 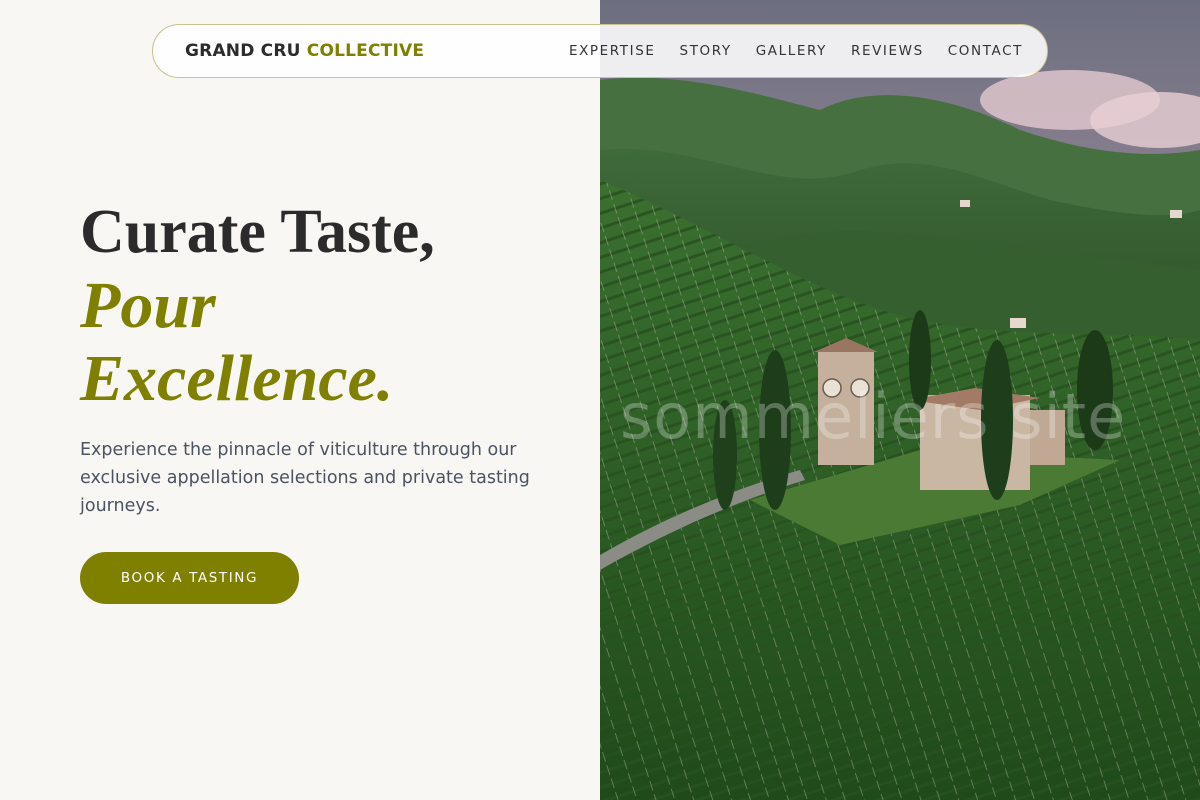 I want to click on nav-link-reviews: REVIEWS, so click(x=887, y=51).